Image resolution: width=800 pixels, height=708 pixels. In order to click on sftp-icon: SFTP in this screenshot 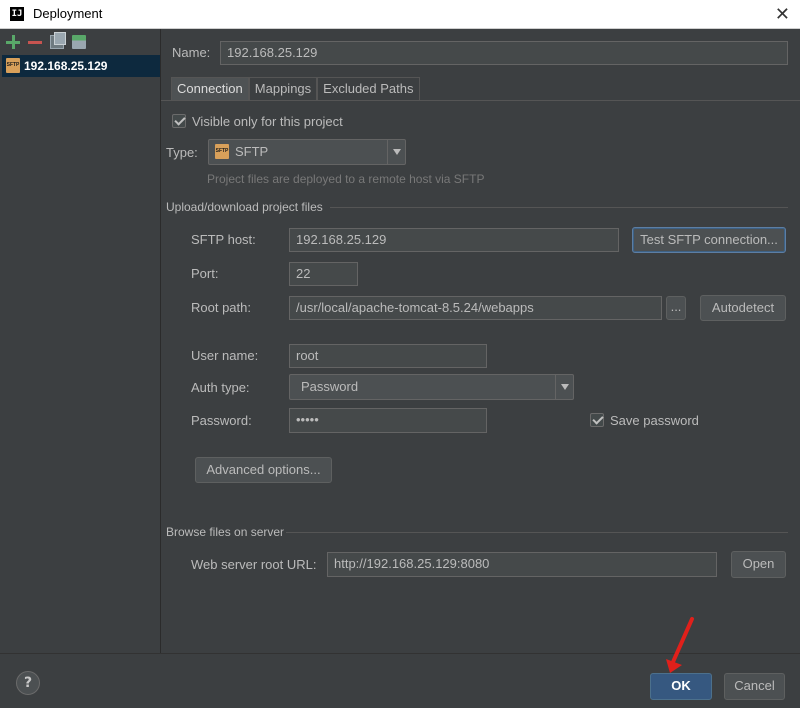, I will do `click(13, 65)`.